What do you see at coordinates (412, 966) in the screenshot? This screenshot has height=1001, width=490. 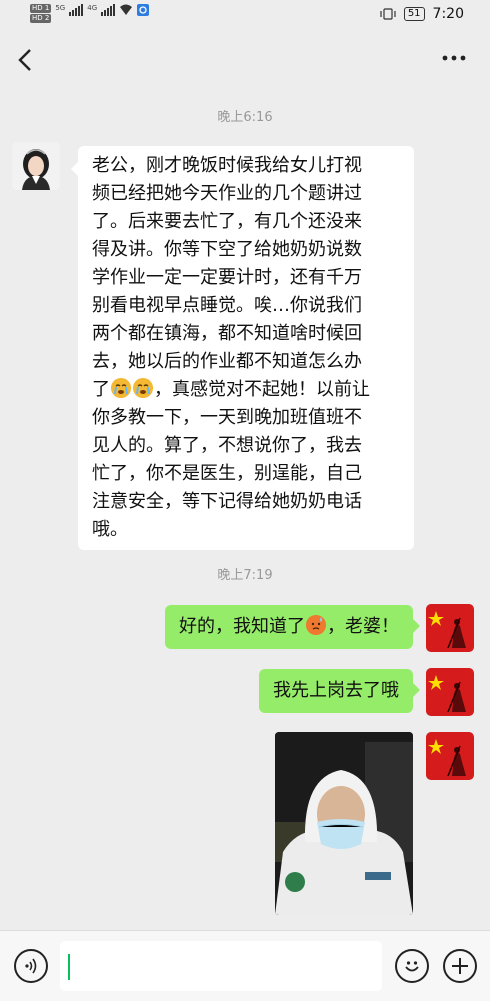 I see `emoji-icon` at bounding box center [412, 966].